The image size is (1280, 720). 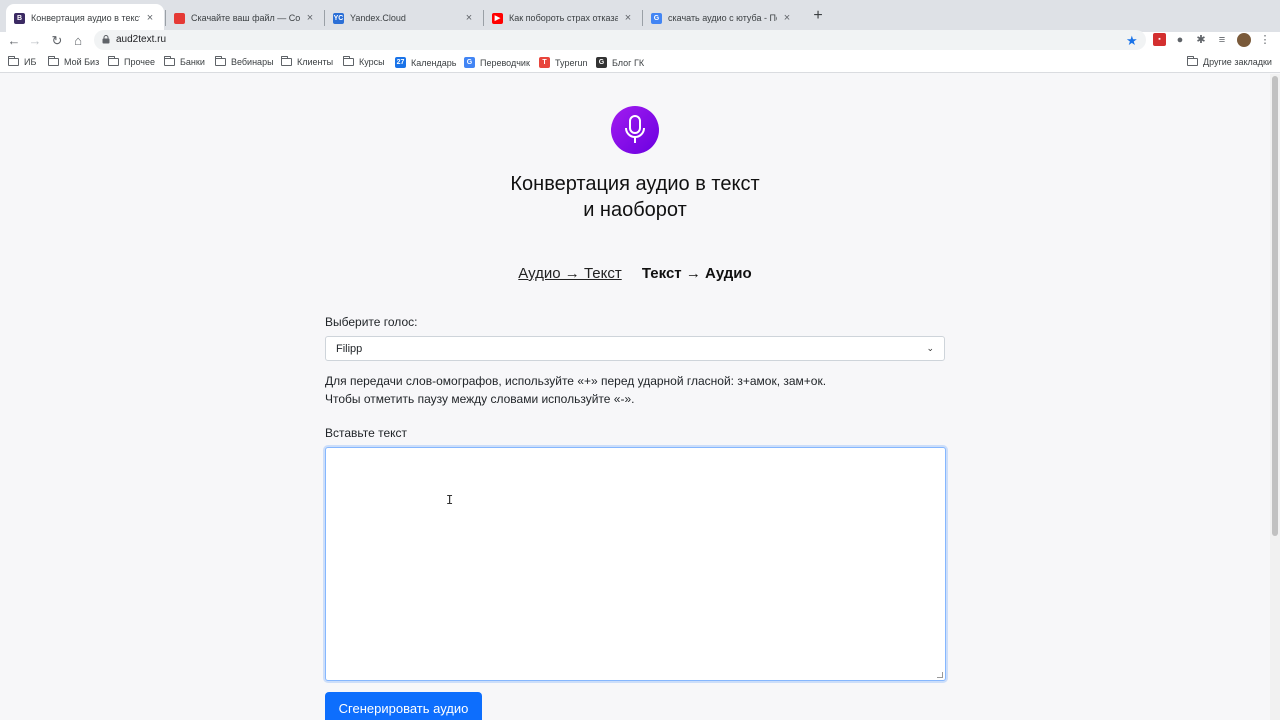 I want to click on browser-tab: YC Yandex.Cloud ×, so click(x=404, y=18).